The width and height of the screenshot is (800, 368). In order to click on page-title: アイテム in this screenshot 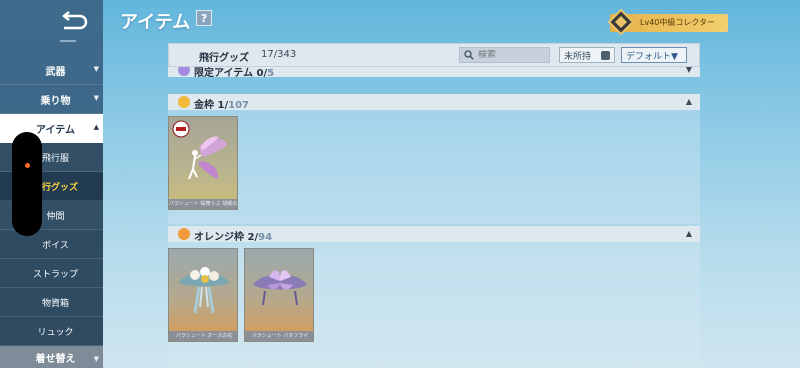, I will do `click(155, 22)`.